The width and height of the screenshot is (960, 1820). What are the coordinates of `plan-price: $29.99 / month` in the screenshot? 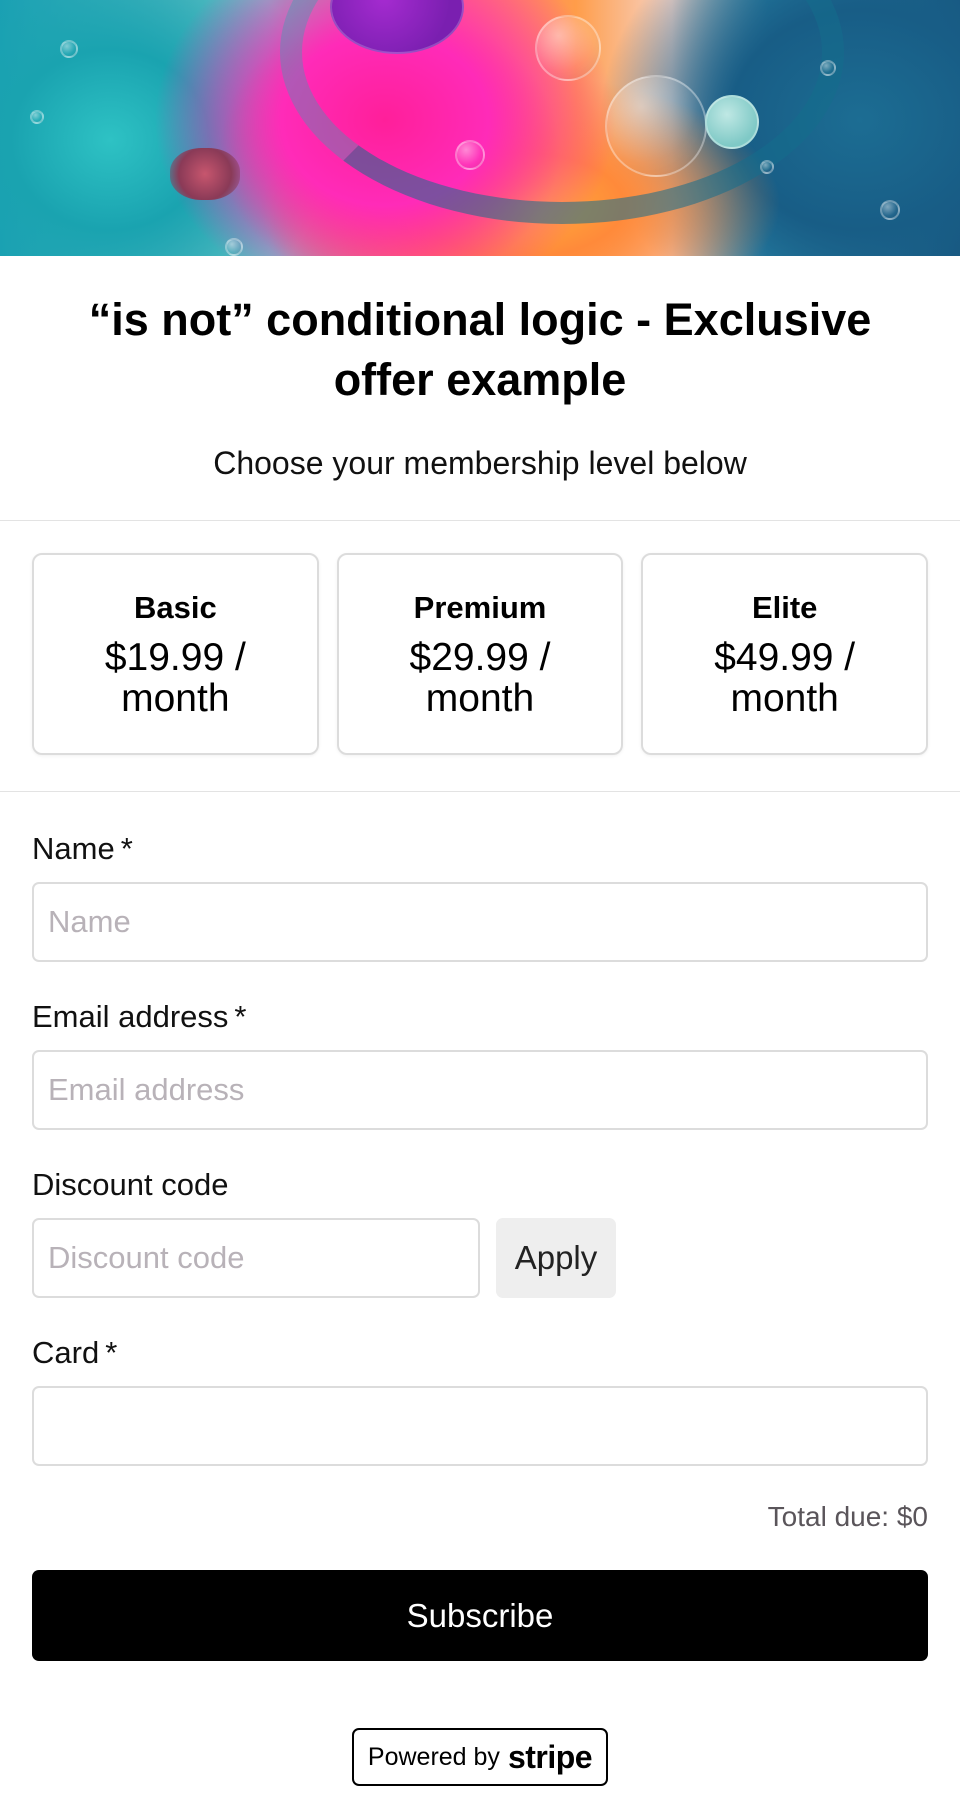 It's located at (480, 678).